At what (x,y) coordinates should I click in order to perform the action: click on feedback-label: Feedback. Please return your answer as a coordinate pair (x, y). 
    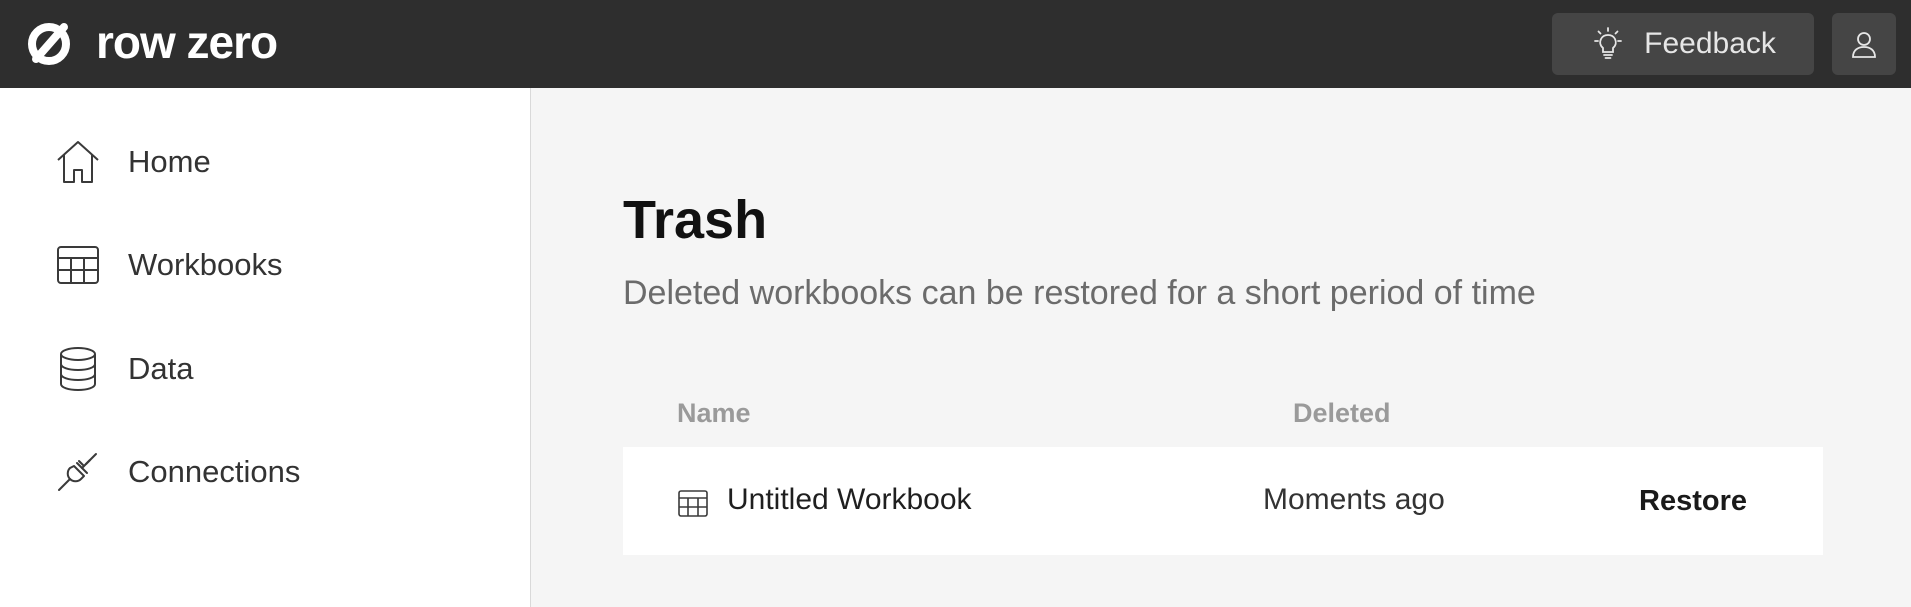
    Looking at the image, I should click on (1710, 43).